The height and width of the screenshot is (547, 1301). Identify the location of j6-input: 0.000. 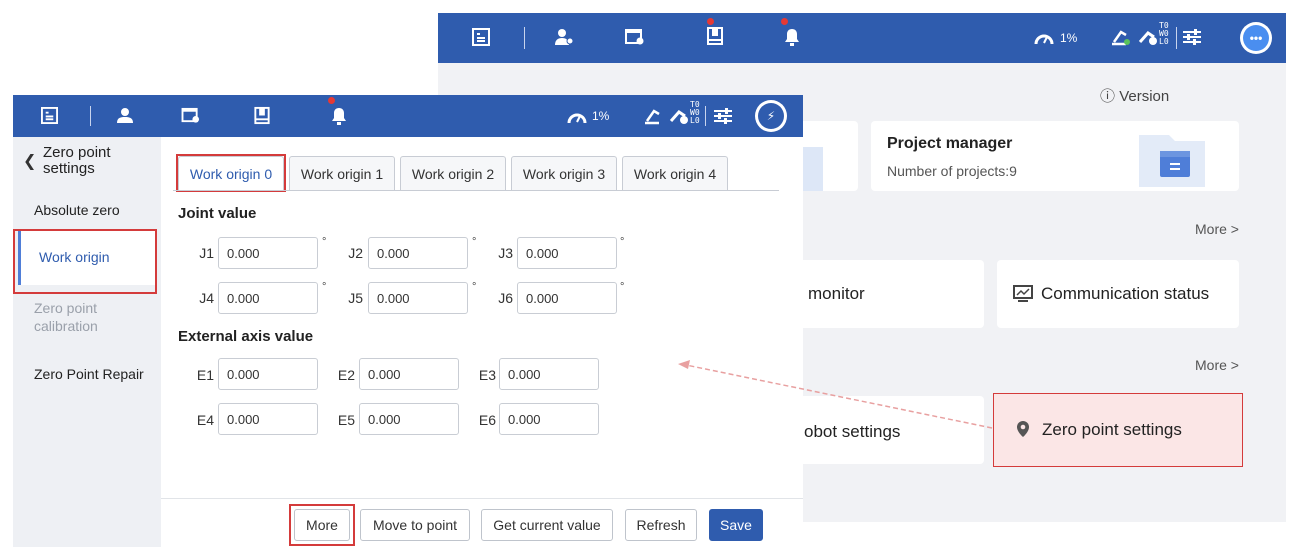
(567, 298).